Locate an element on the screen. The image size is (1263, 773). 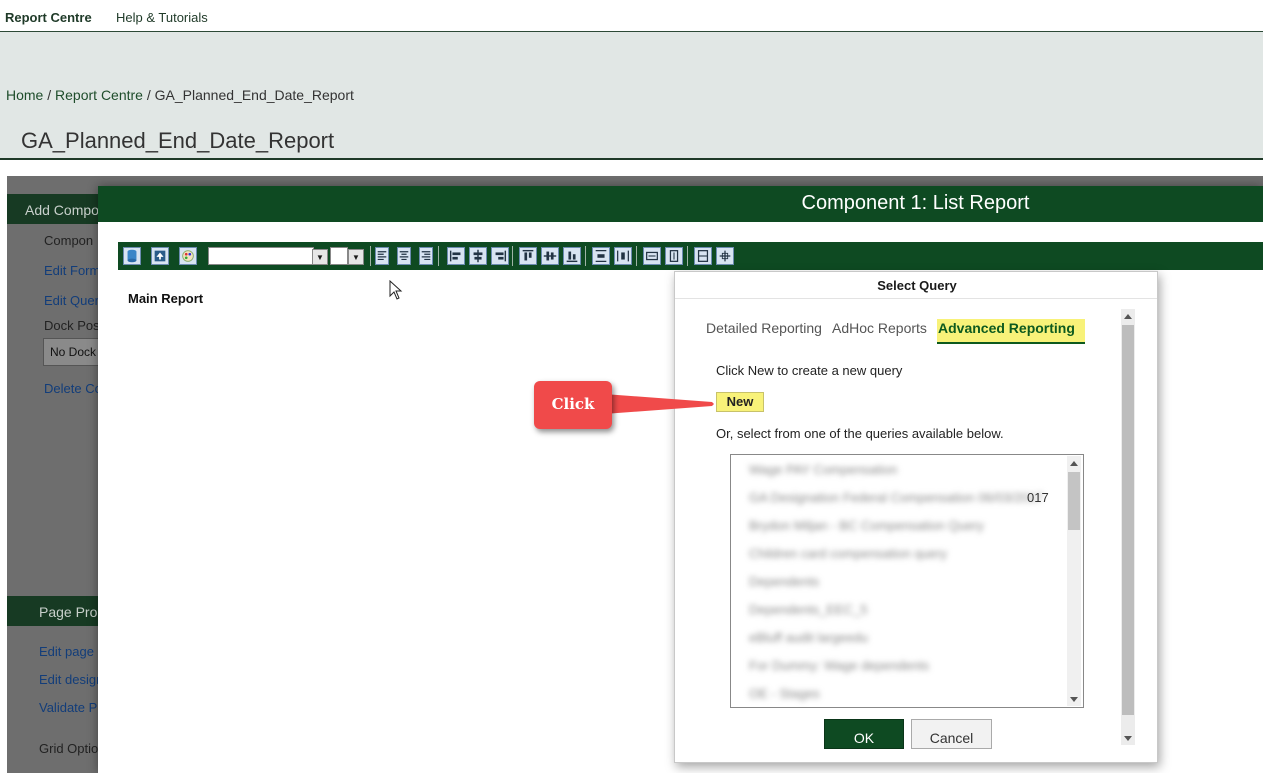
click-callout: Click is located at coordinates (573, 405).